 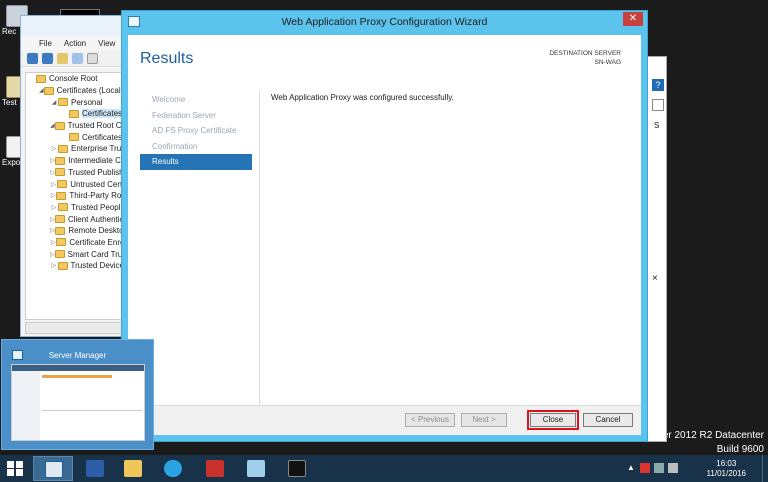 What do you see at coordinates (645, 468) in the screenshot?
I see `action-center-flag-icon` at bounding box center [645, 468].